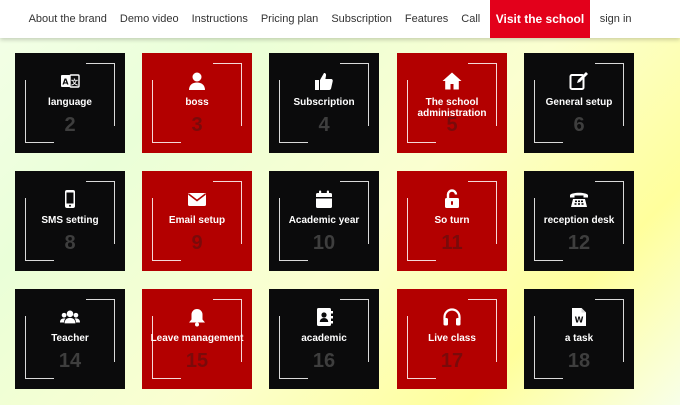 This screenshot has width=680, height=405. Describe the element at coordinates (197, 125) in the screenshot. I see `tile-number: 3` at that location.